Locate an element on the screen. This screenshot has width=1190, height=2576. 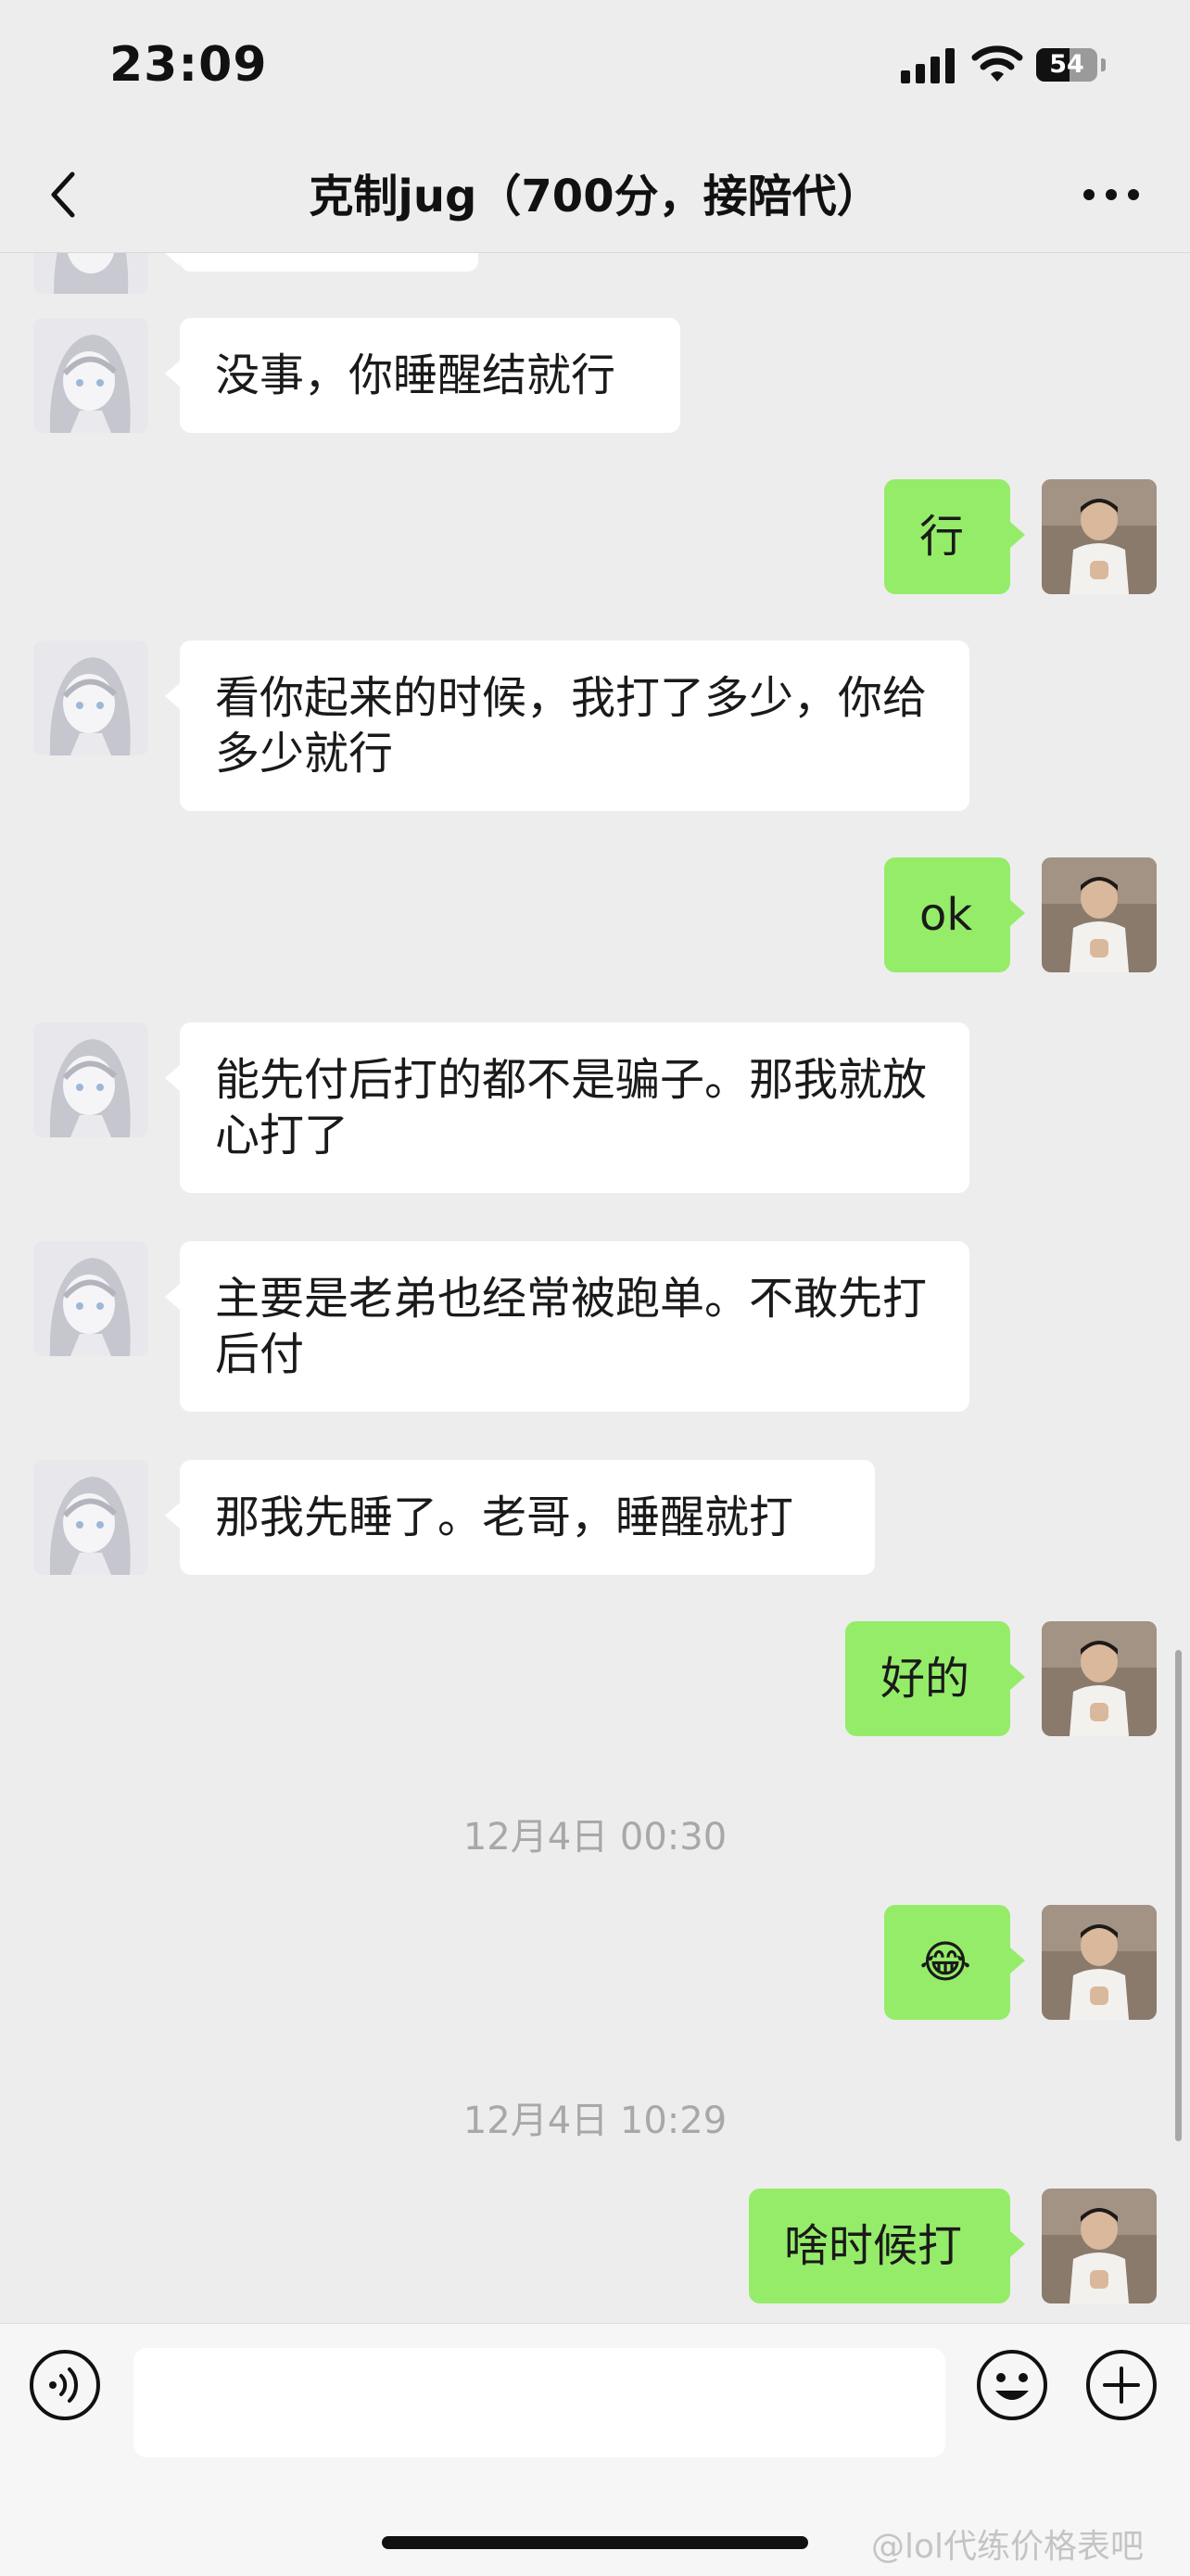
battery-icon: 54 is located at coordinates (1066, 65).